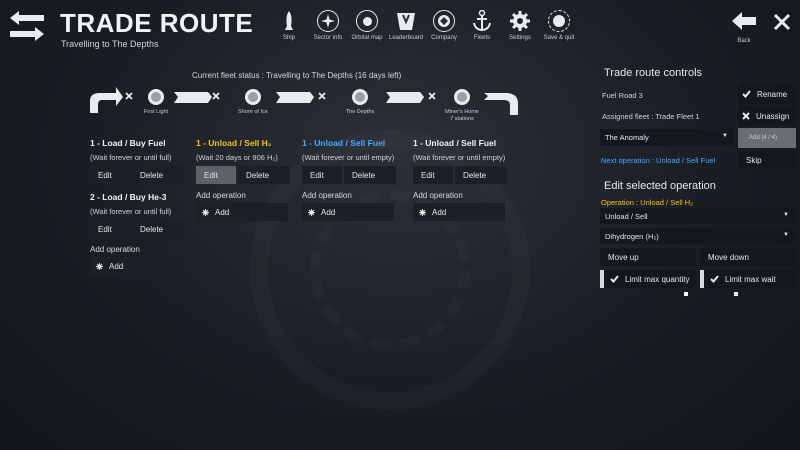 This screenshot has width=800, height=450. I want to click on station-select-value: The Anomaly, so click(627, 137).